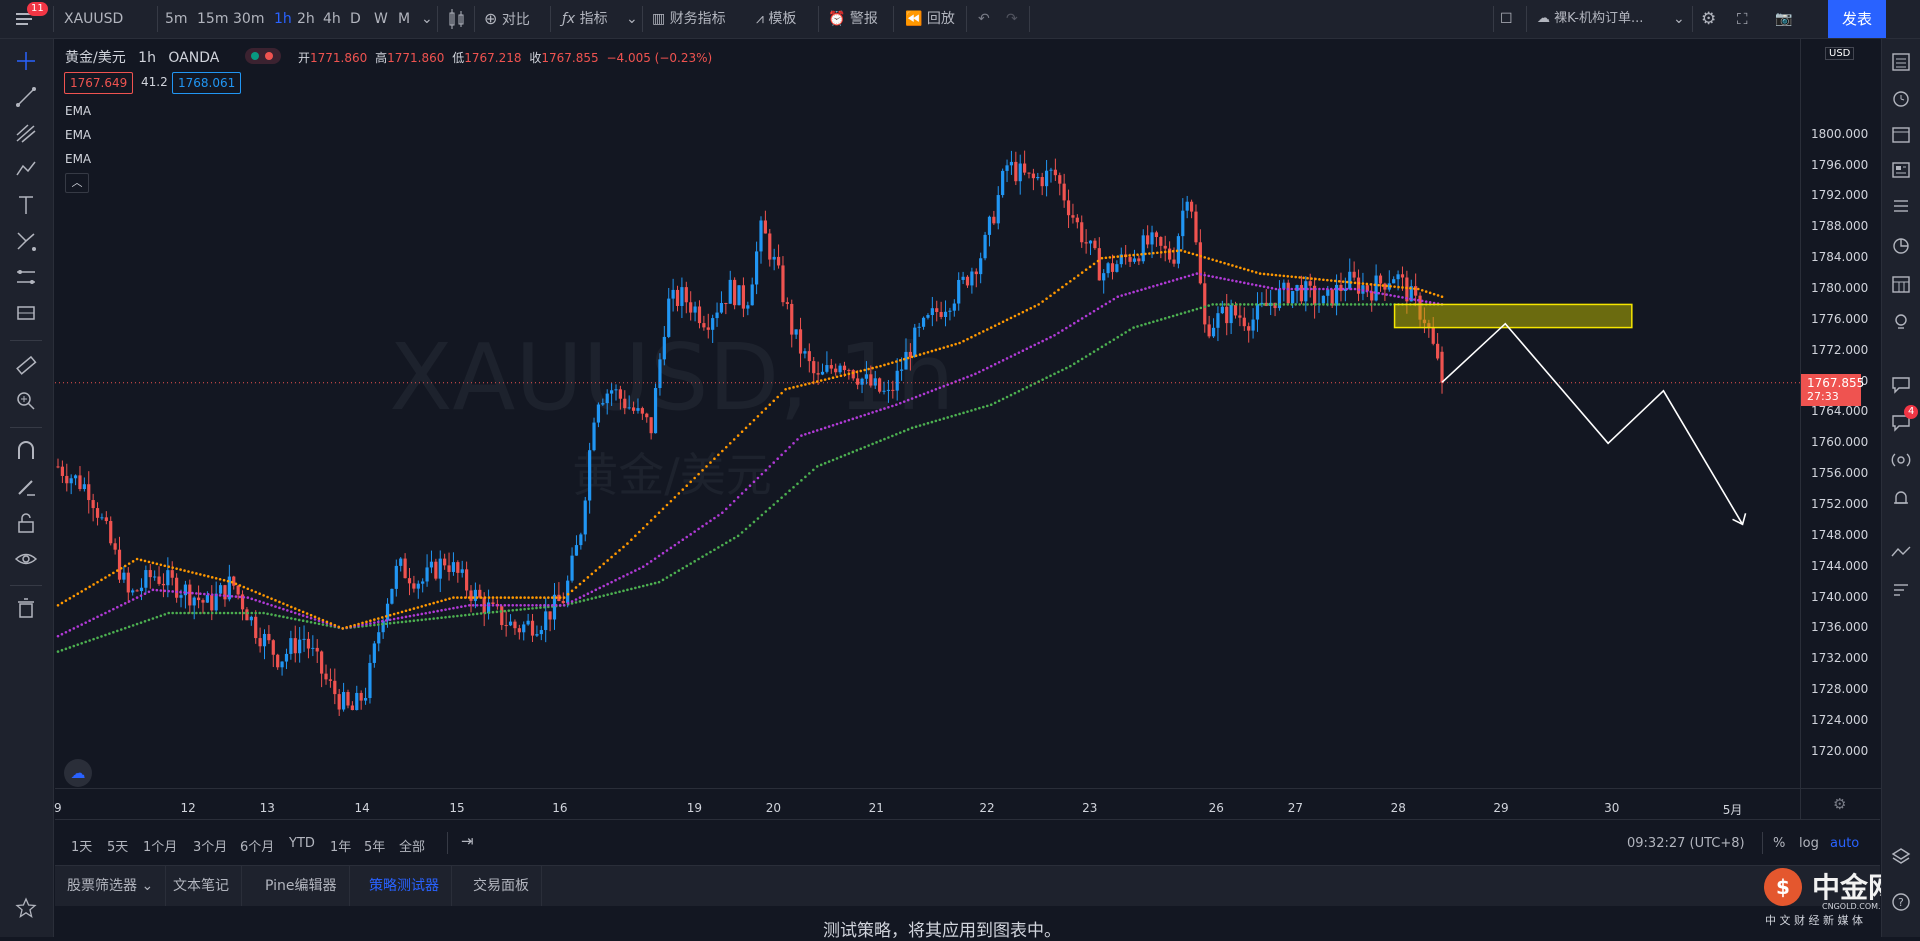 This screenshot has height=941, width=1920. Describe the element at coordinates (1901, 902) in the screenshot. I see `help-icon: ?` at that location.